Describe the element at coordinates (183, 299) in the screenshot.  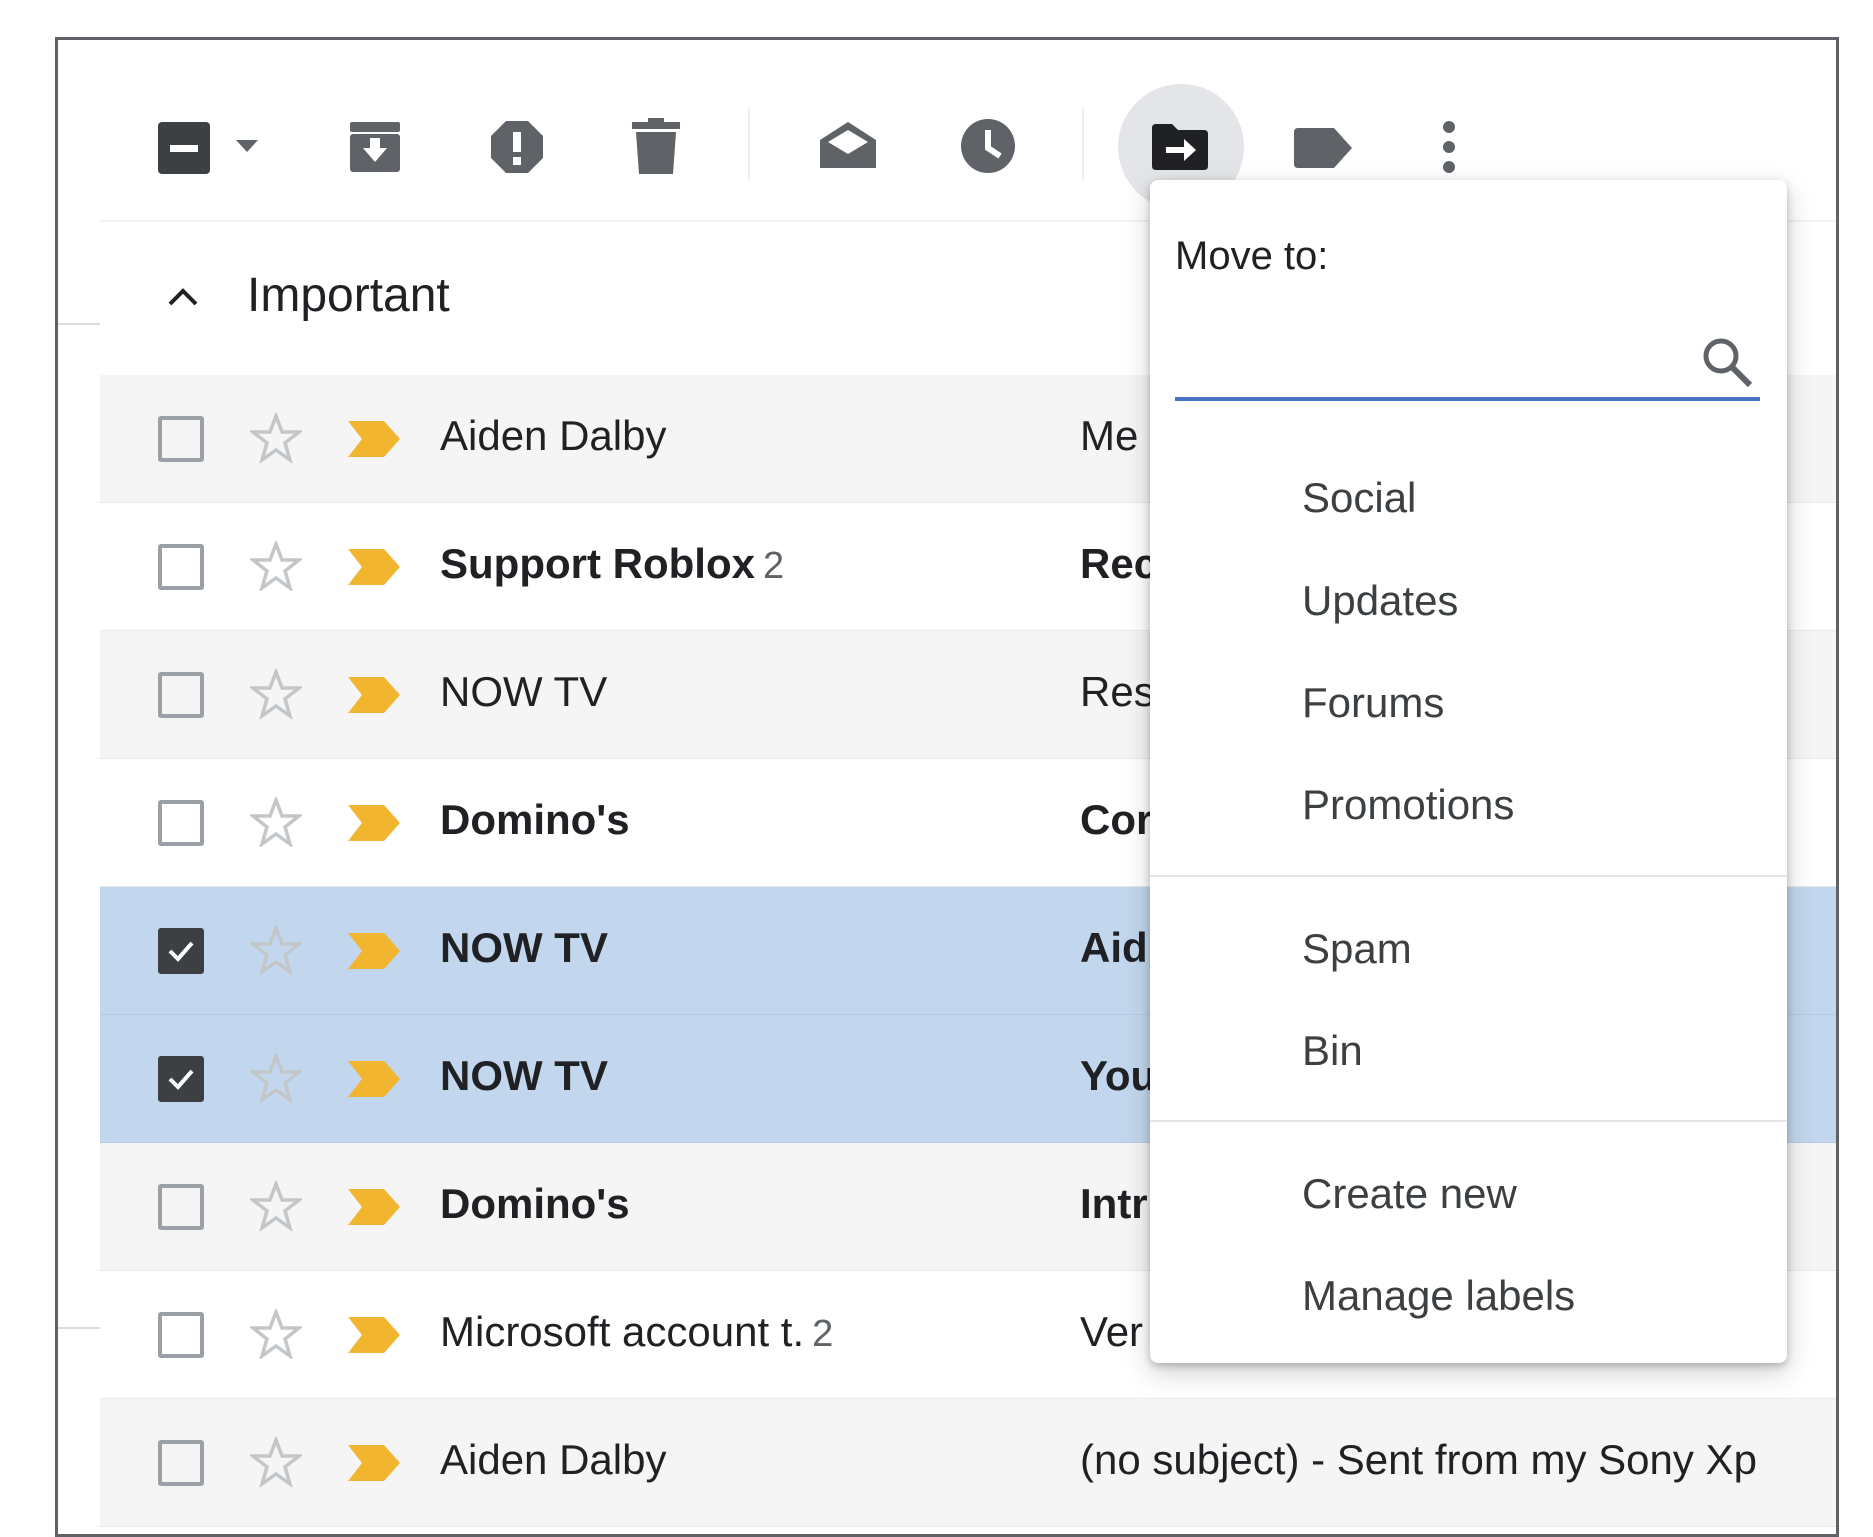
I see `chevron-up-icon` at that location.